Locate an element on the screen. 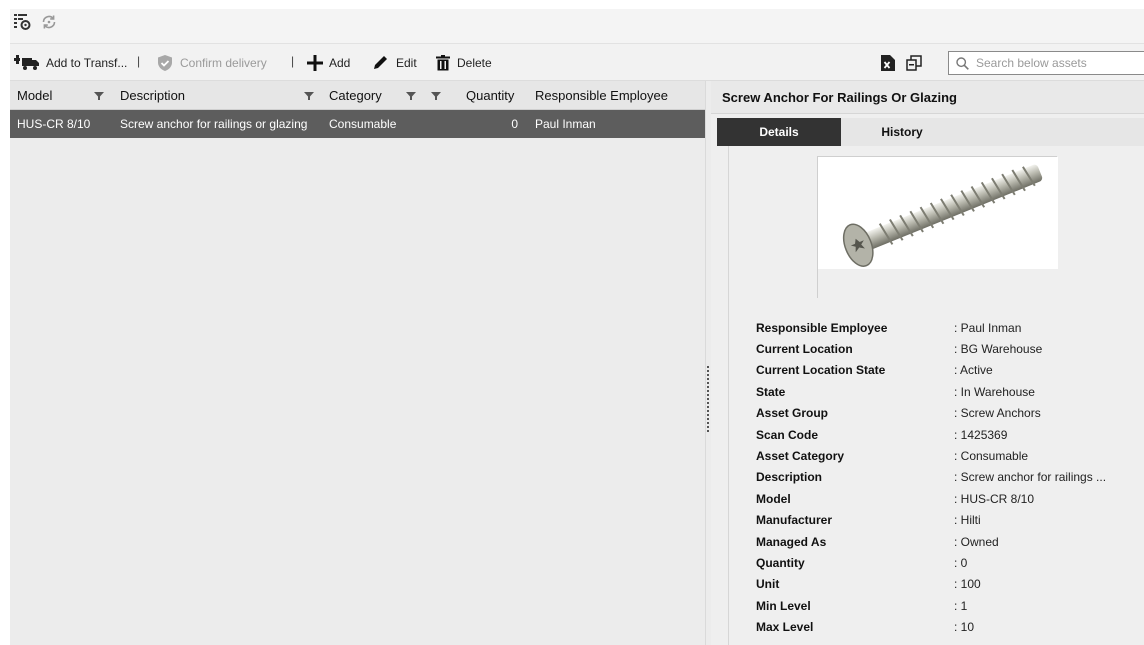 This screenshot has width=1144, height=645. tab-details: Details is located at coordinates (779, 132).